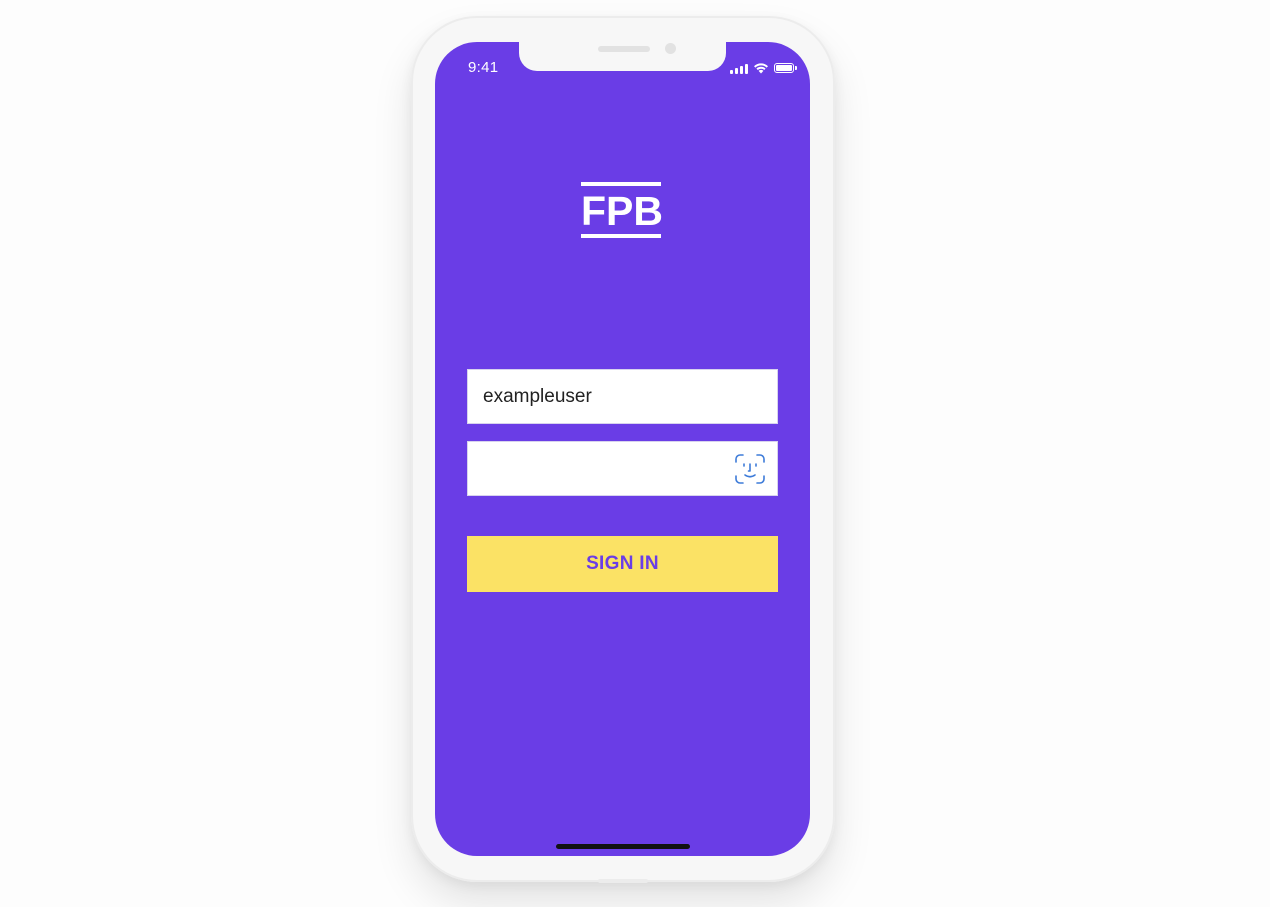 The image size is (1270, 907). I want to click on app-logo: FPB, so click(622, 211).